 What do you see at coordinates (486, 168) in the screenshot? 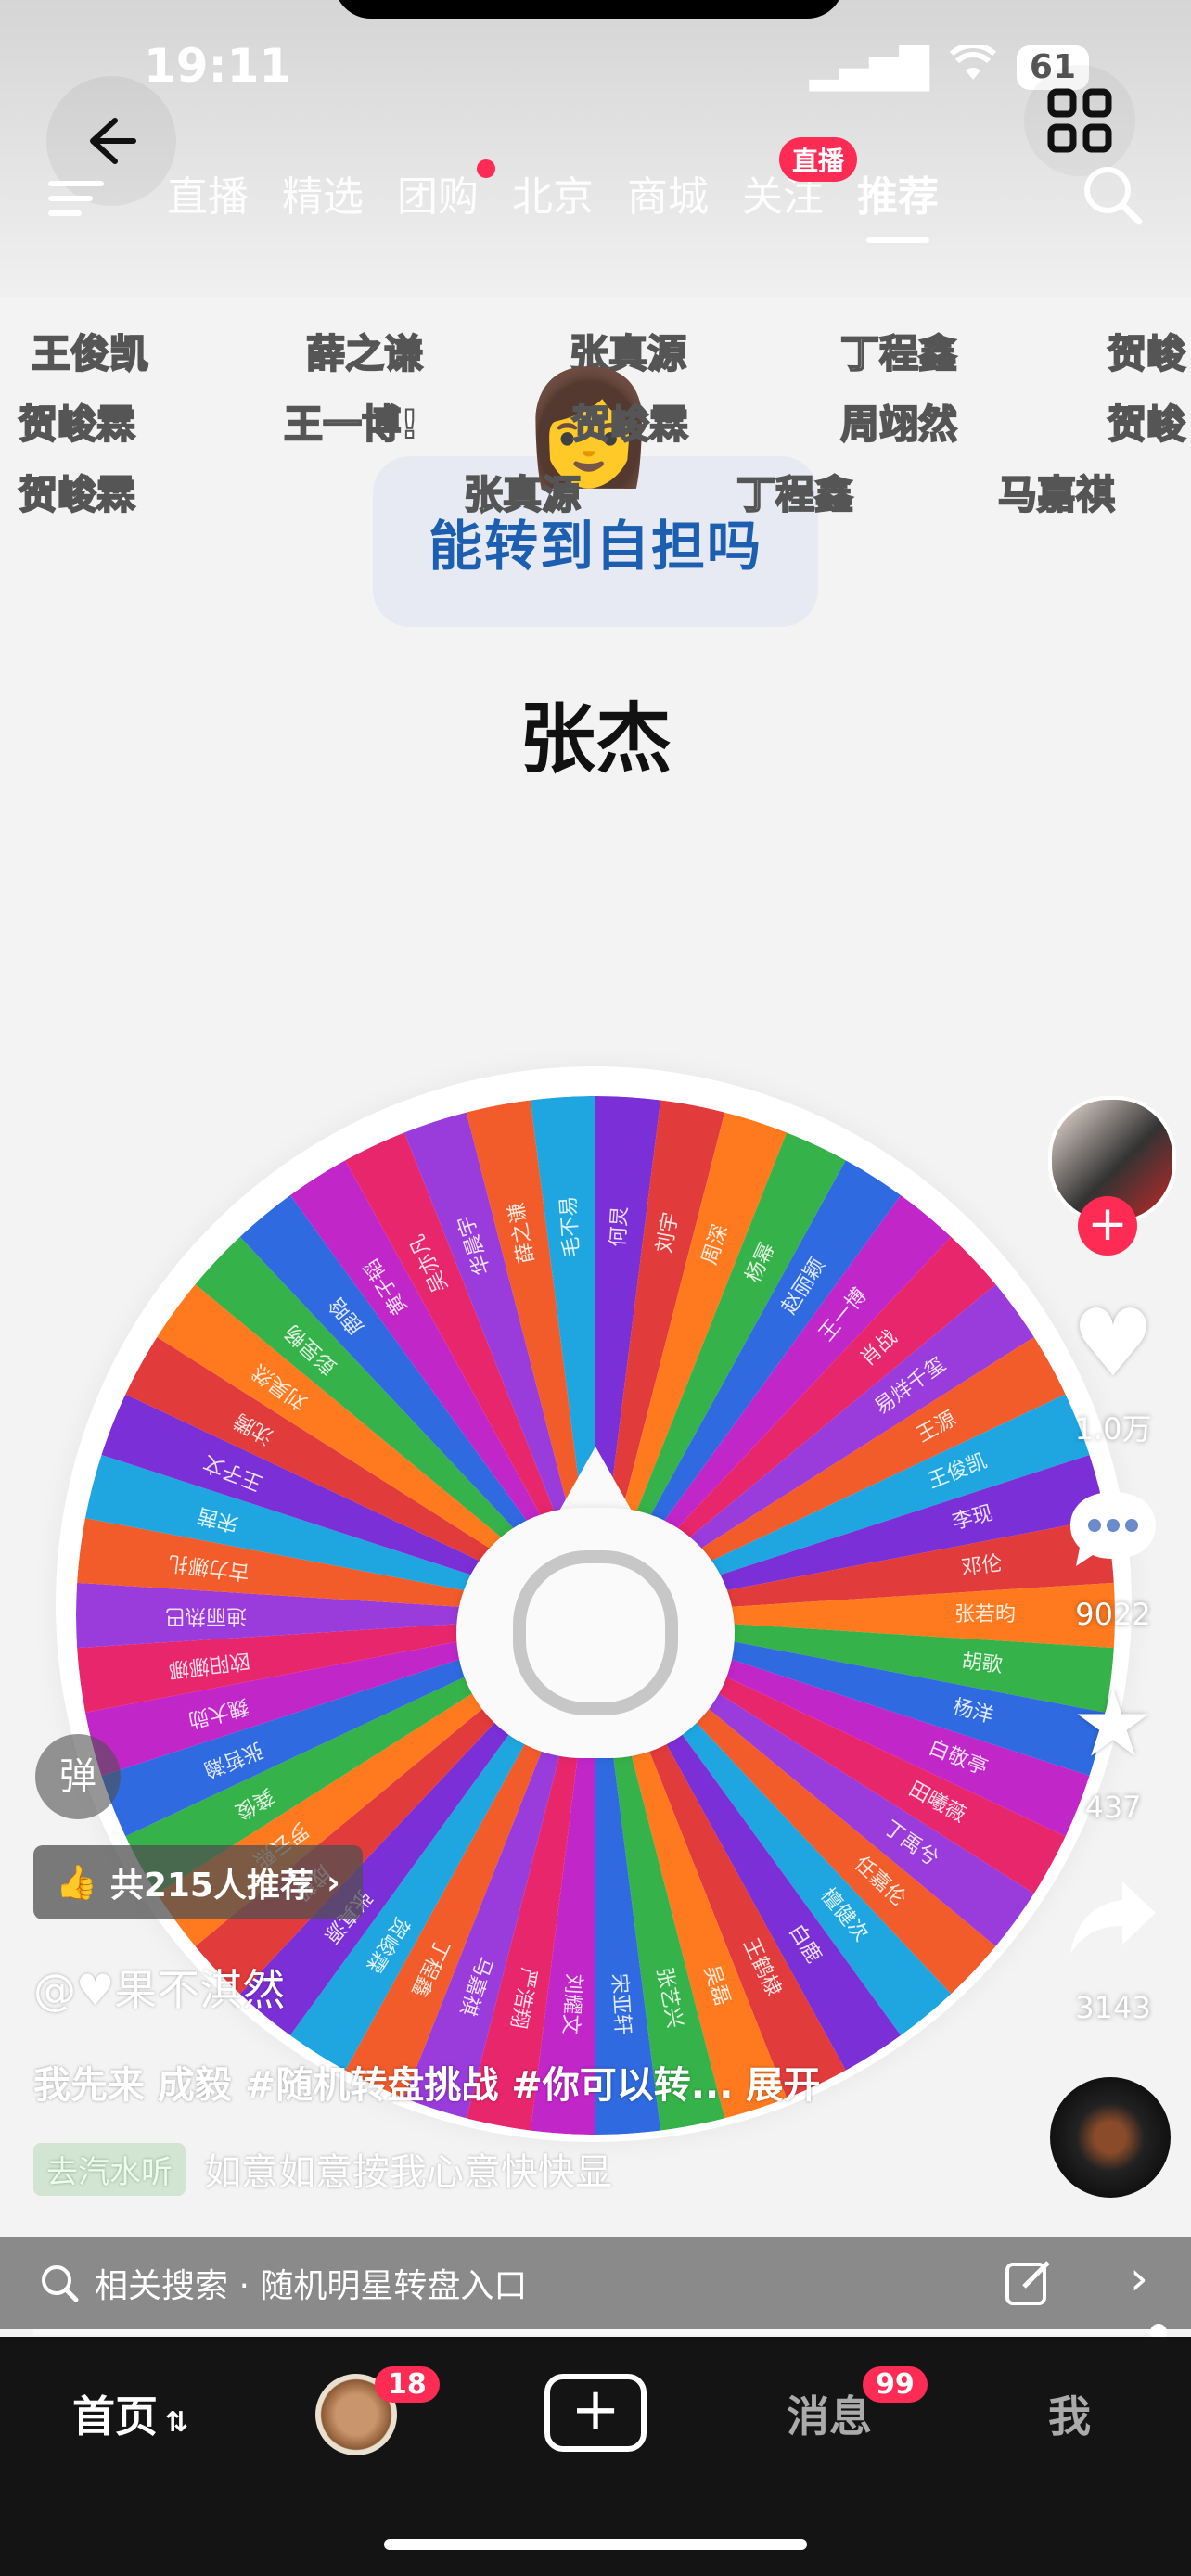
I see `notification-dot` at bounding box center [486, 168].